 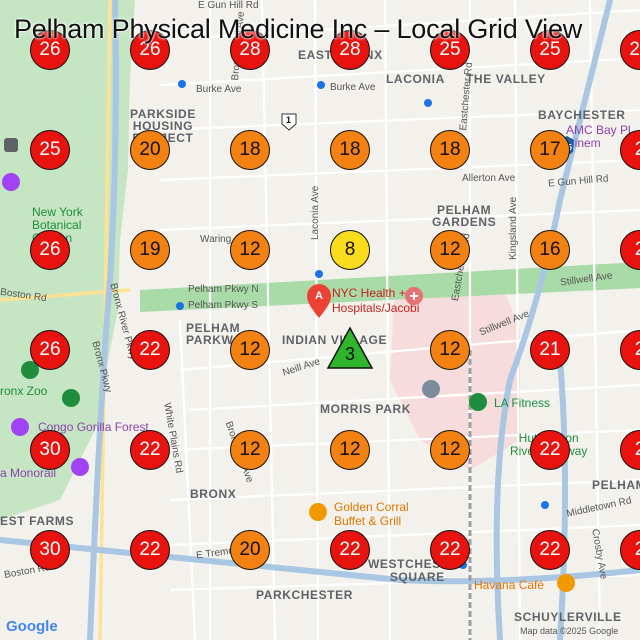 What do you see at coordinates (150, 250) in the screenshot?
I see `rank-marker: 19` at bounding box center [150, 250].